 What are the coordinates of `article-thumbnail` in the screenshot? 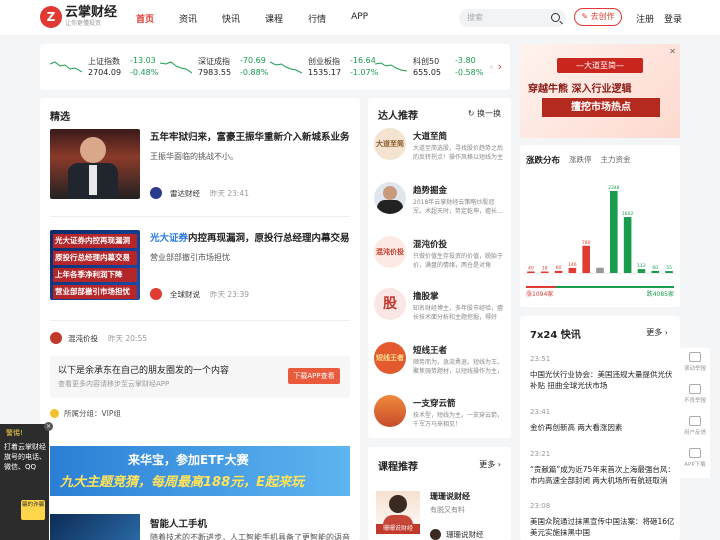 It's located at (95, 527).